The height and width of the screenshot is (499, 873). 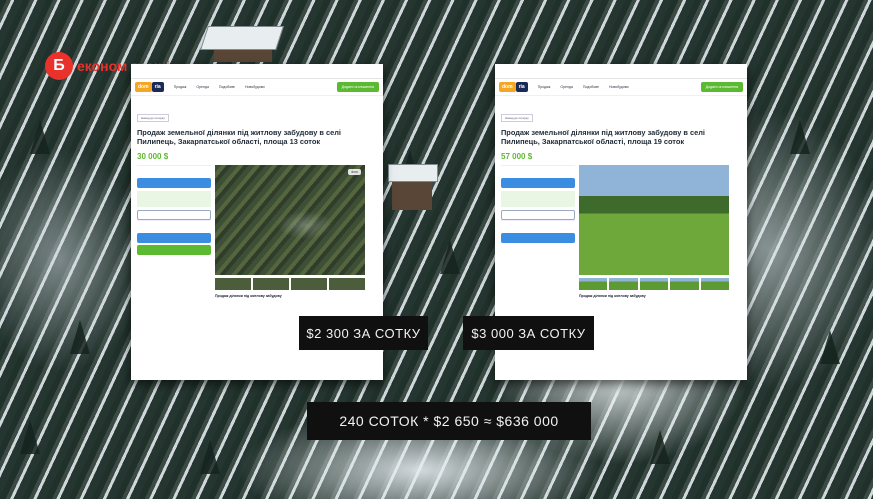 What do you see at coordinates (449, 421) in the screenshot?
I see `total-estimate-caption: 240 СОТОК * $2 650 ≈ $636 000` at bounding box center [449, 421].